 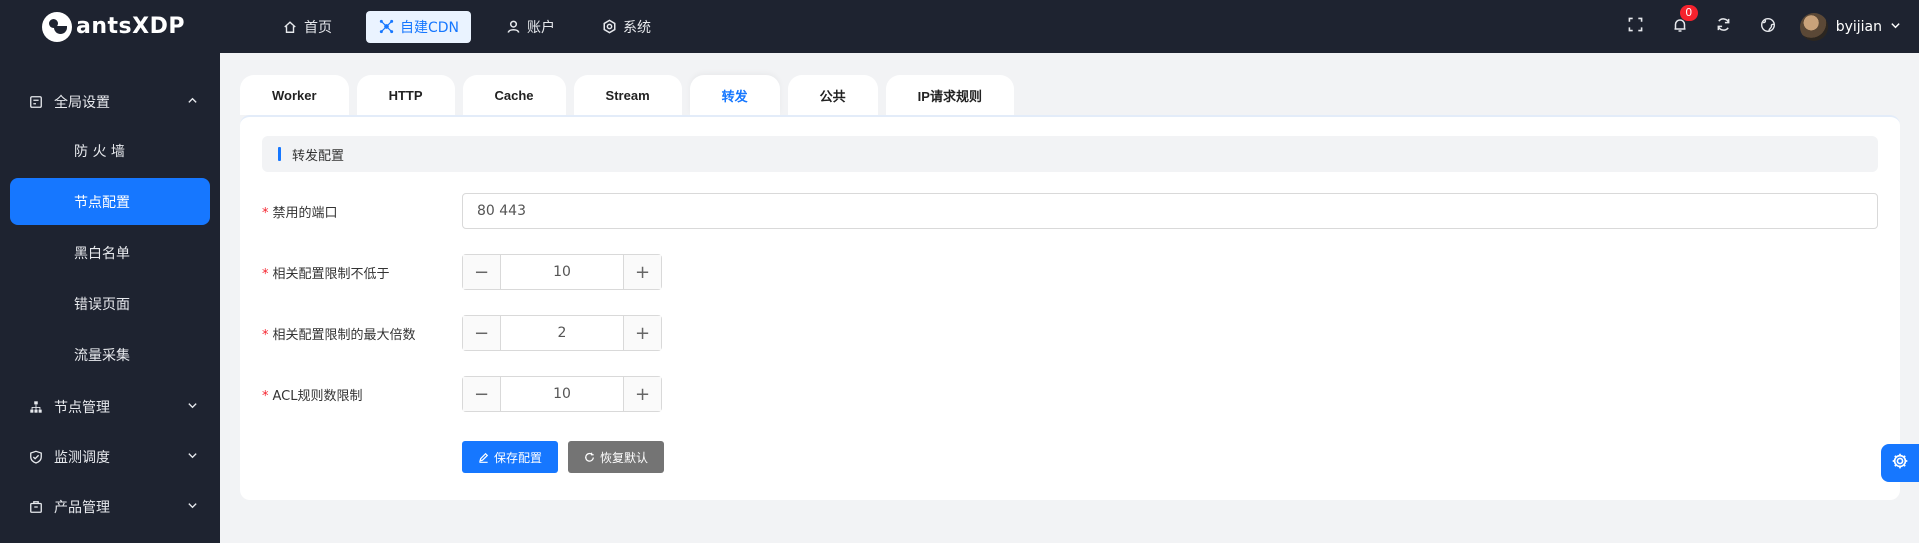 What do you see at coordinates (609, 27) in the screenshot?
I see `settings-icon` at bounding box center [609, 27].